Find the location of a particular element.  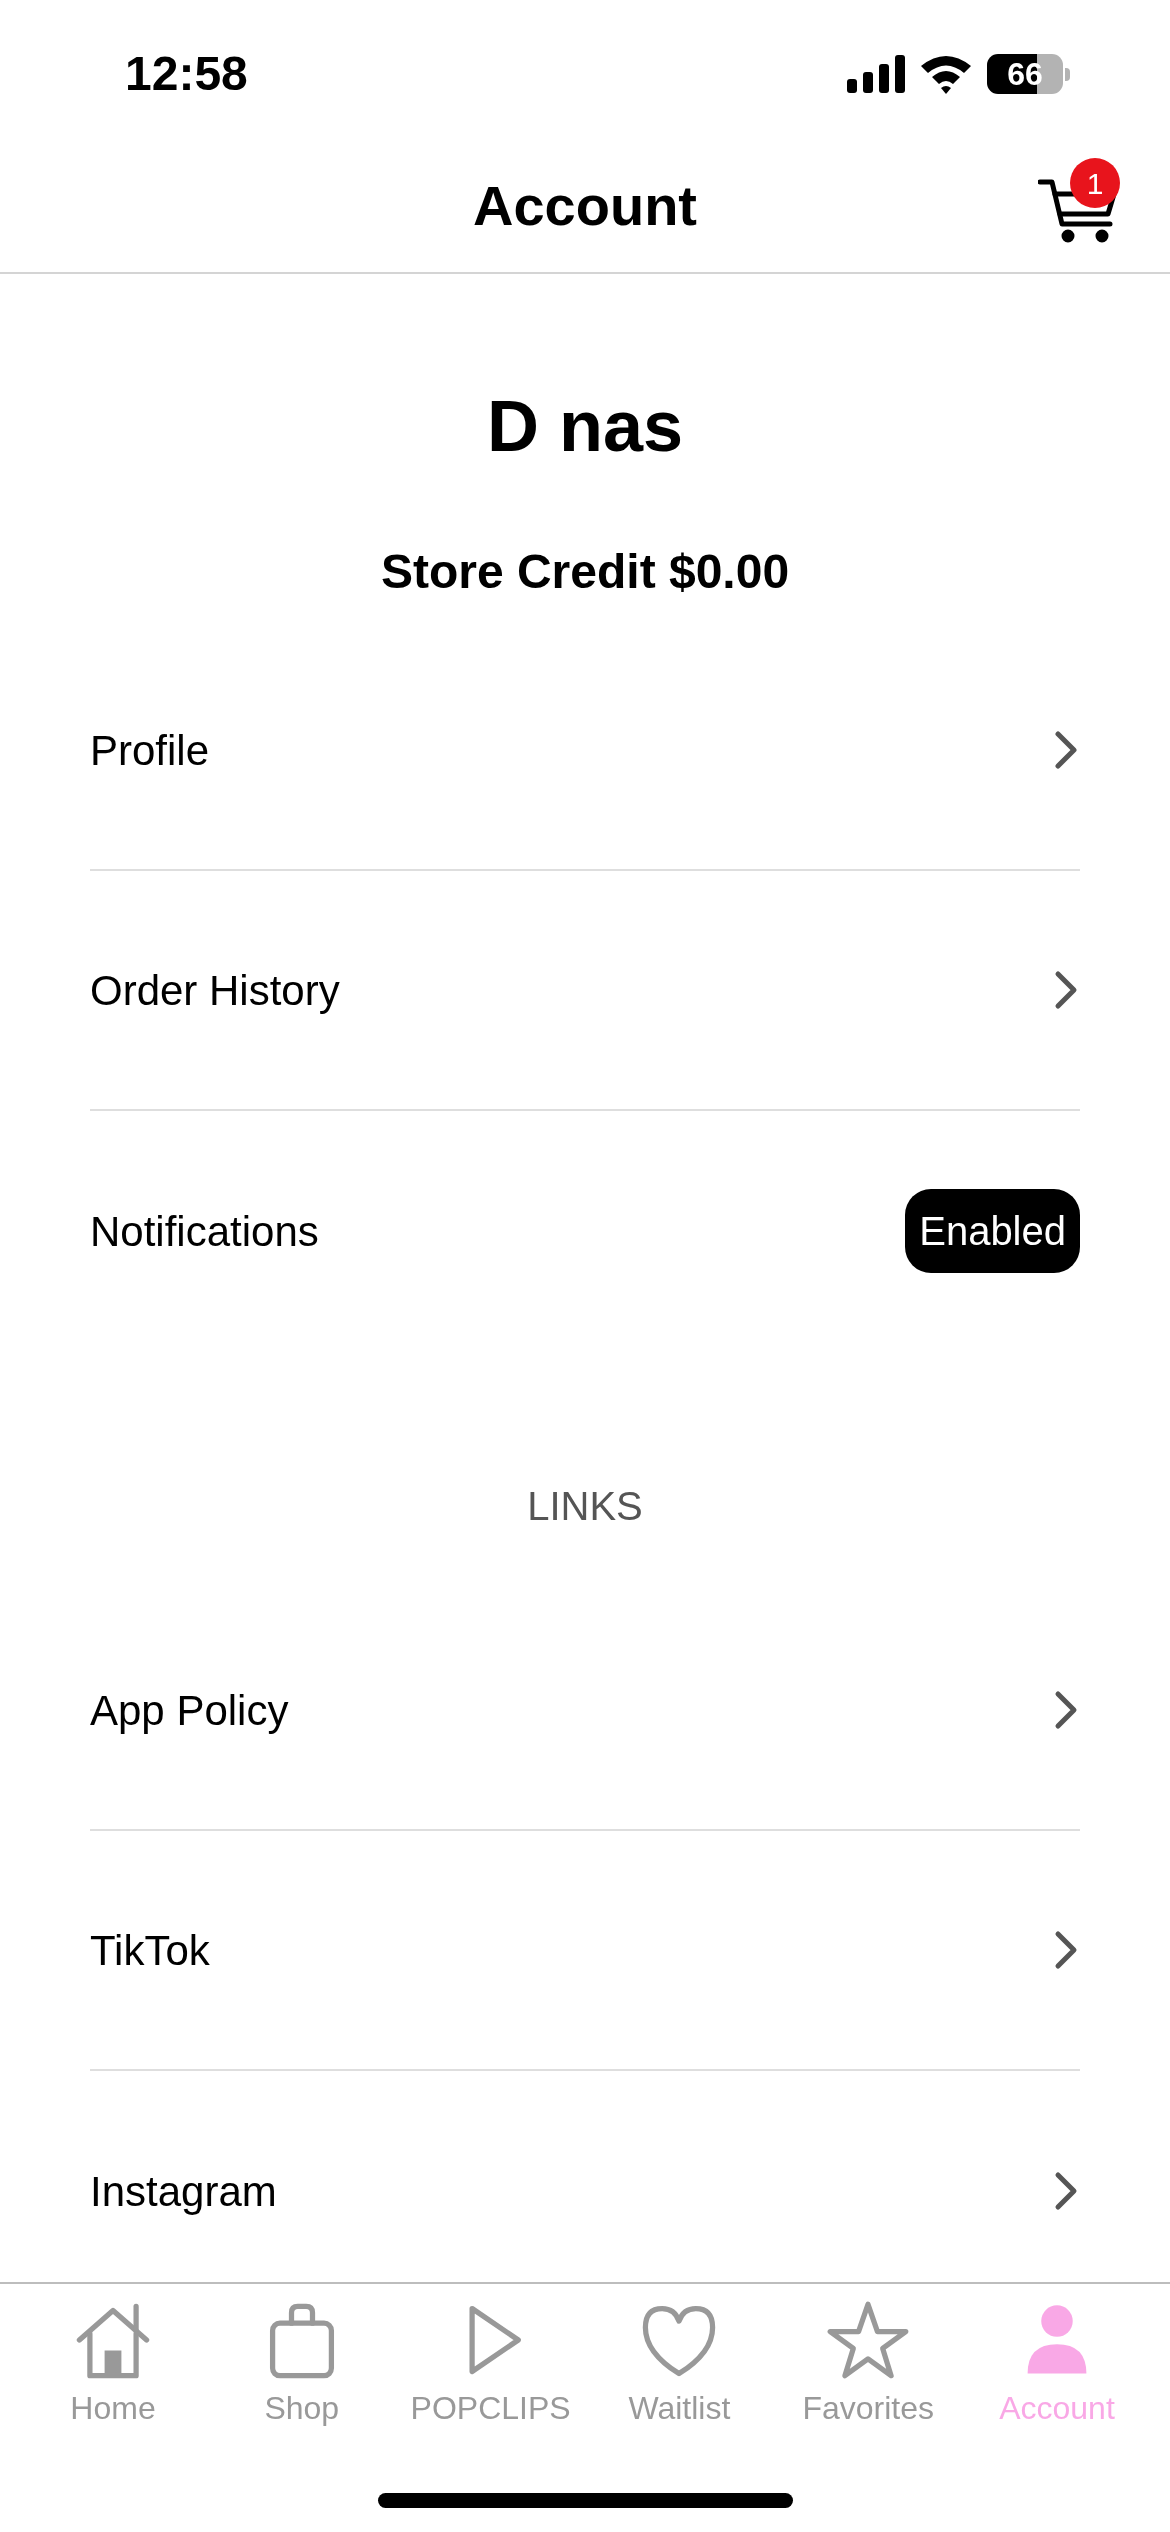

row-label: TikTok is located at coordinates (150, 1950).